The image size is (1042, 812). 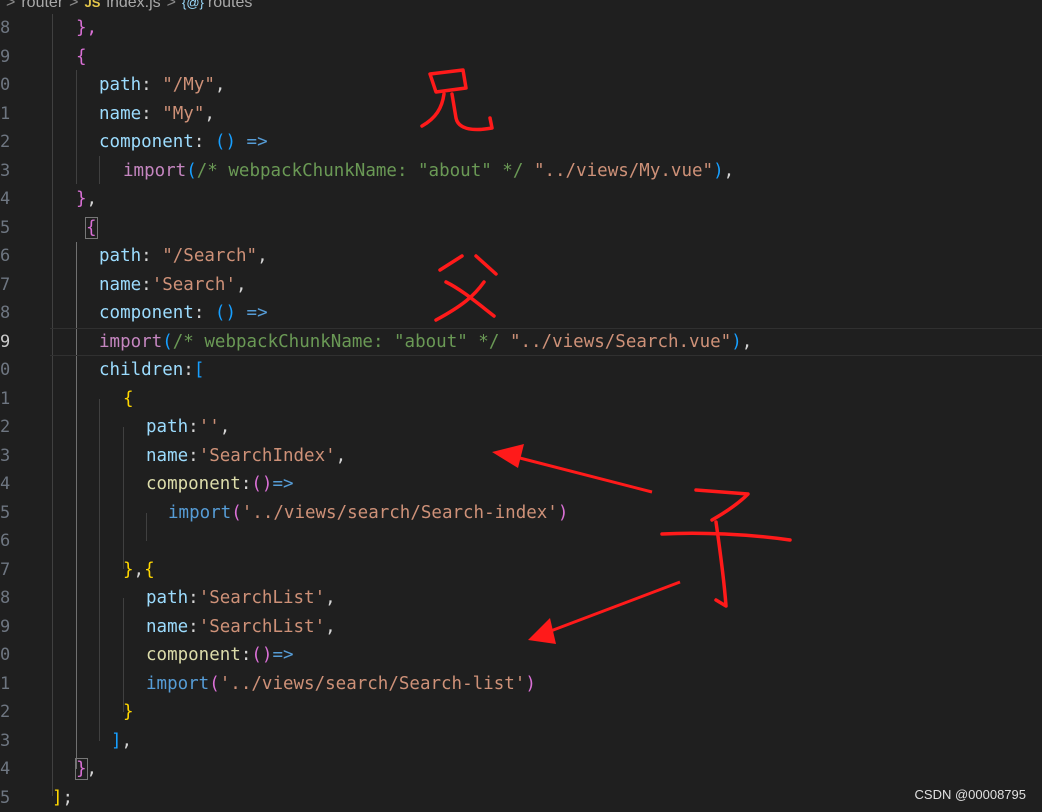 What do you see at coordinates (466, 288) in the screenshot?
I see `handwritten-parent-char` at bounding box center [466, 288].